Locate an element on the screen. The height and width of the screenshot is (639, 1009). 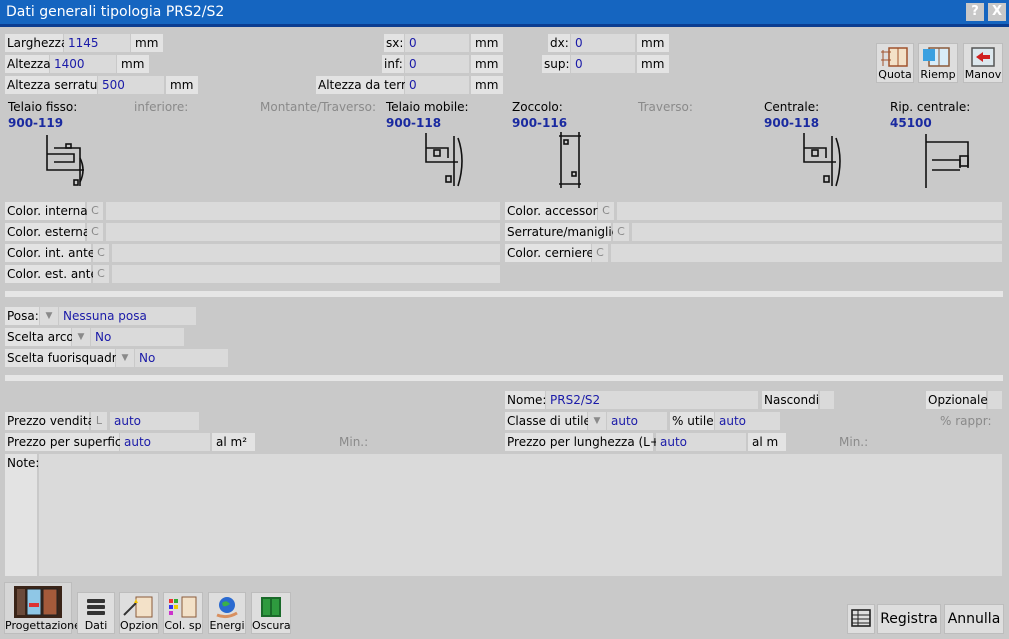
dx-unit: mm is located at coordinates (653, 43).